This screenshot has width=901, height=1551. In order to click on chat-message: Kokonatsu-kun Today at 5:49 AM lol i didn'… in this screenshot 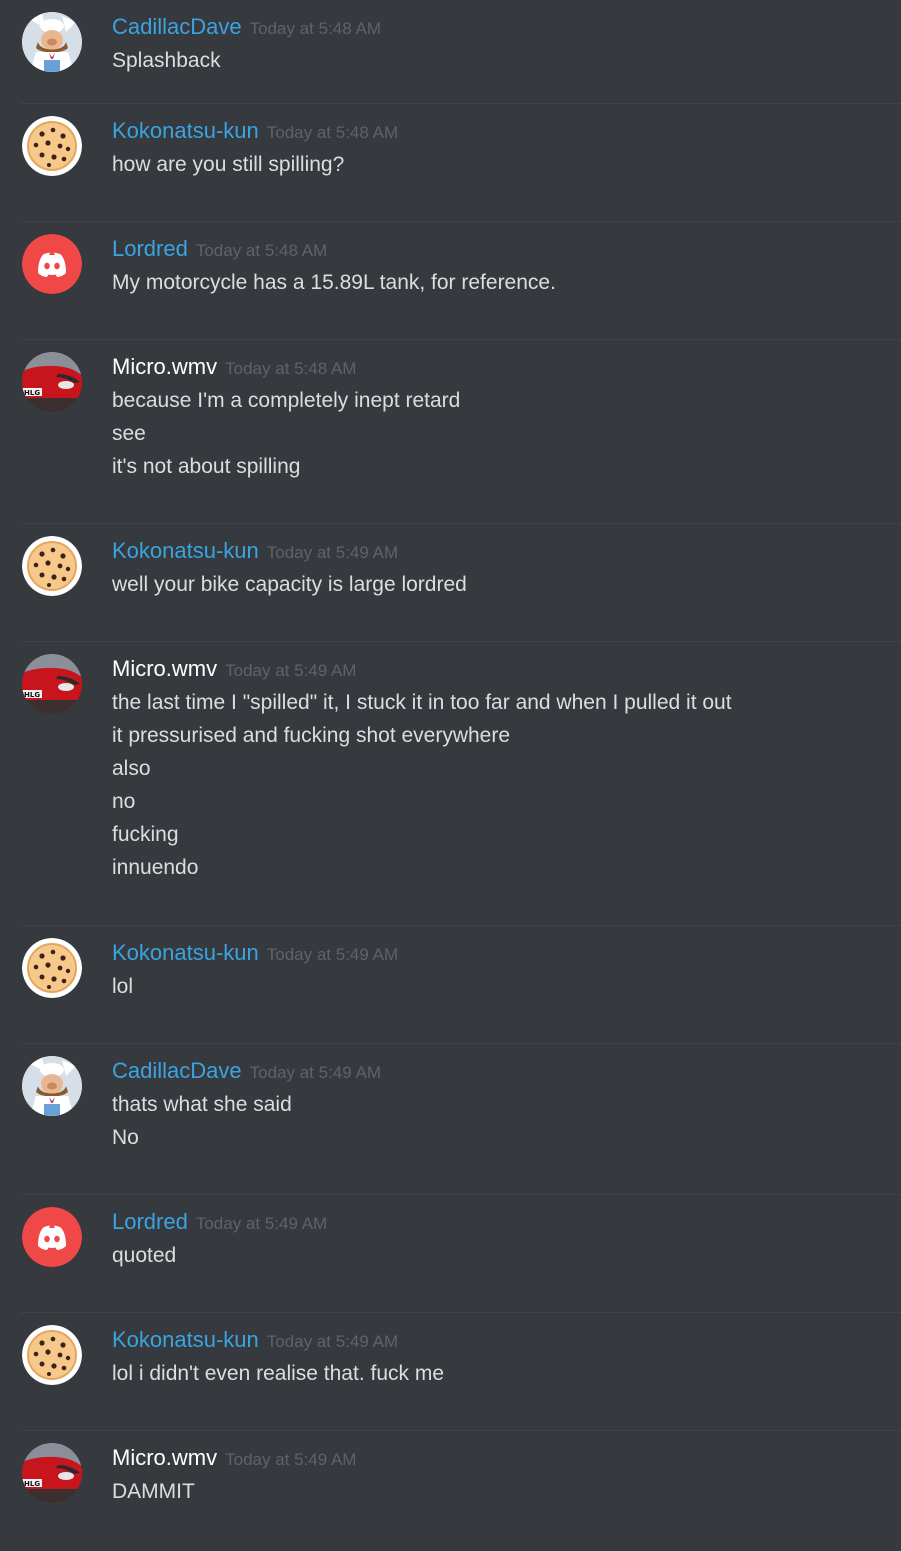, I will do `click(460, 1372)`.